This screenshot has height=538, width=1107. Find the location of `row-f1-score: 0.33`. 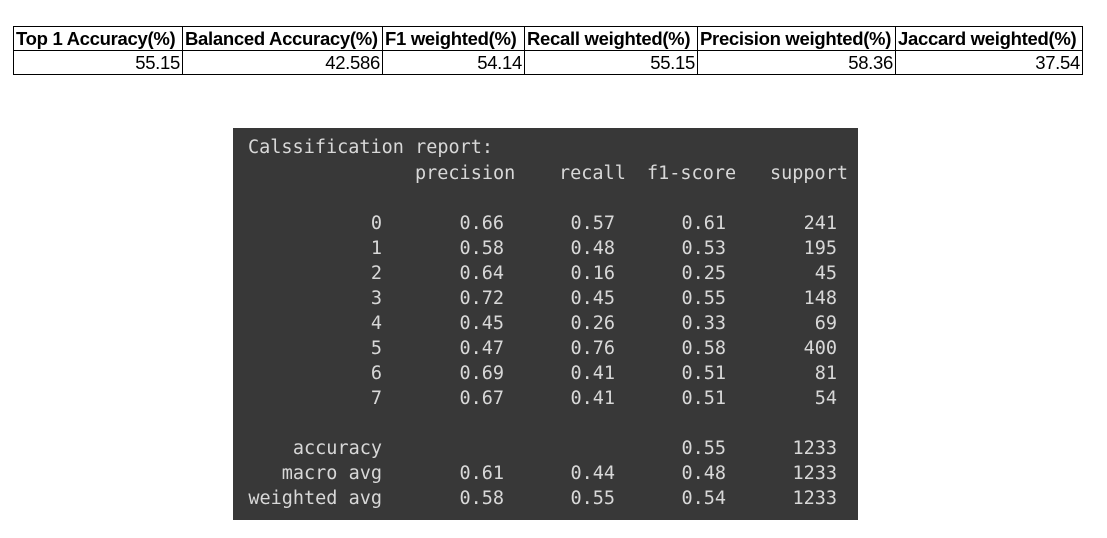

row-f1-score: 0.33 is located at coordinates (703, 323).